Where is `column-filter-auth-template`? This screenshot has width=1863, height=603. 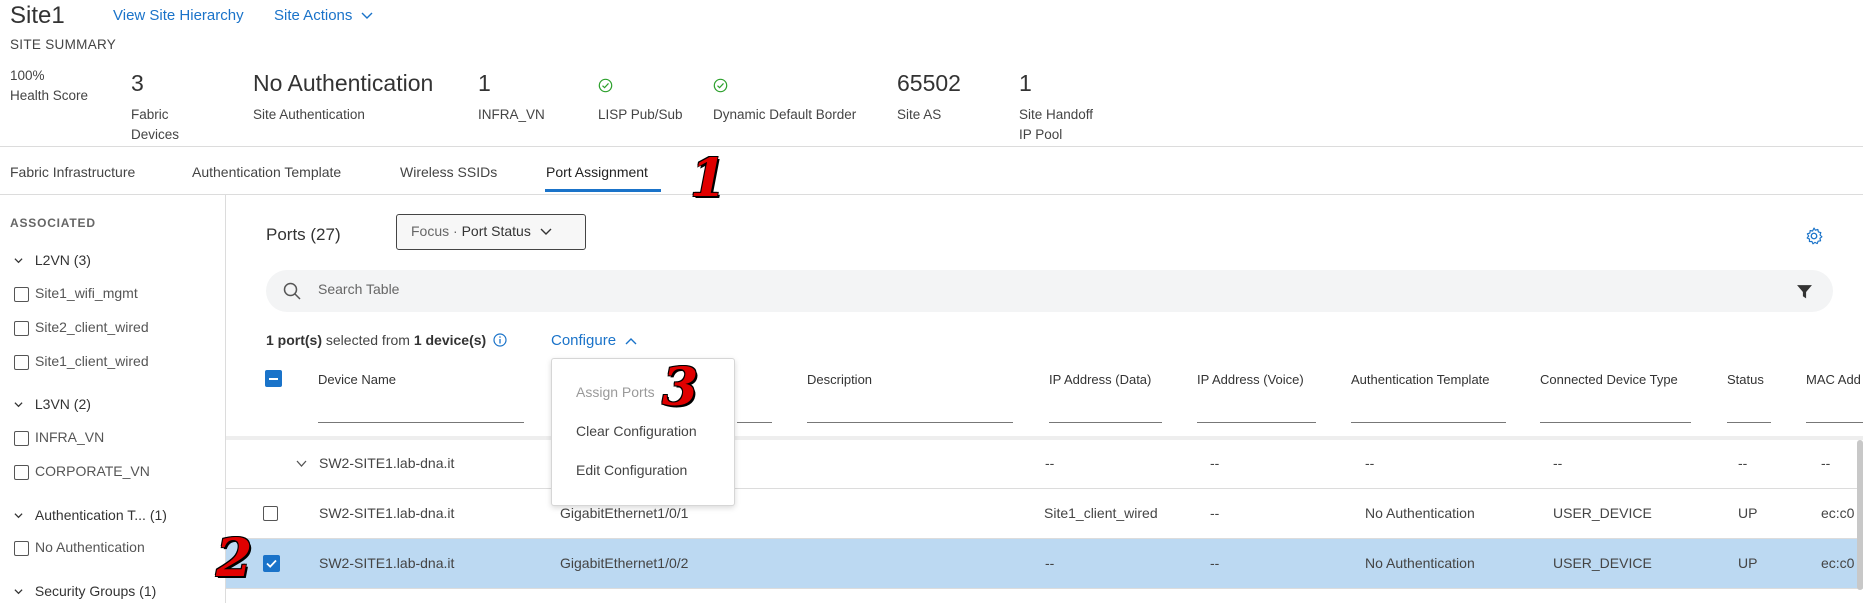
column-filter-auth-template is located at coordinates (1428, 422).